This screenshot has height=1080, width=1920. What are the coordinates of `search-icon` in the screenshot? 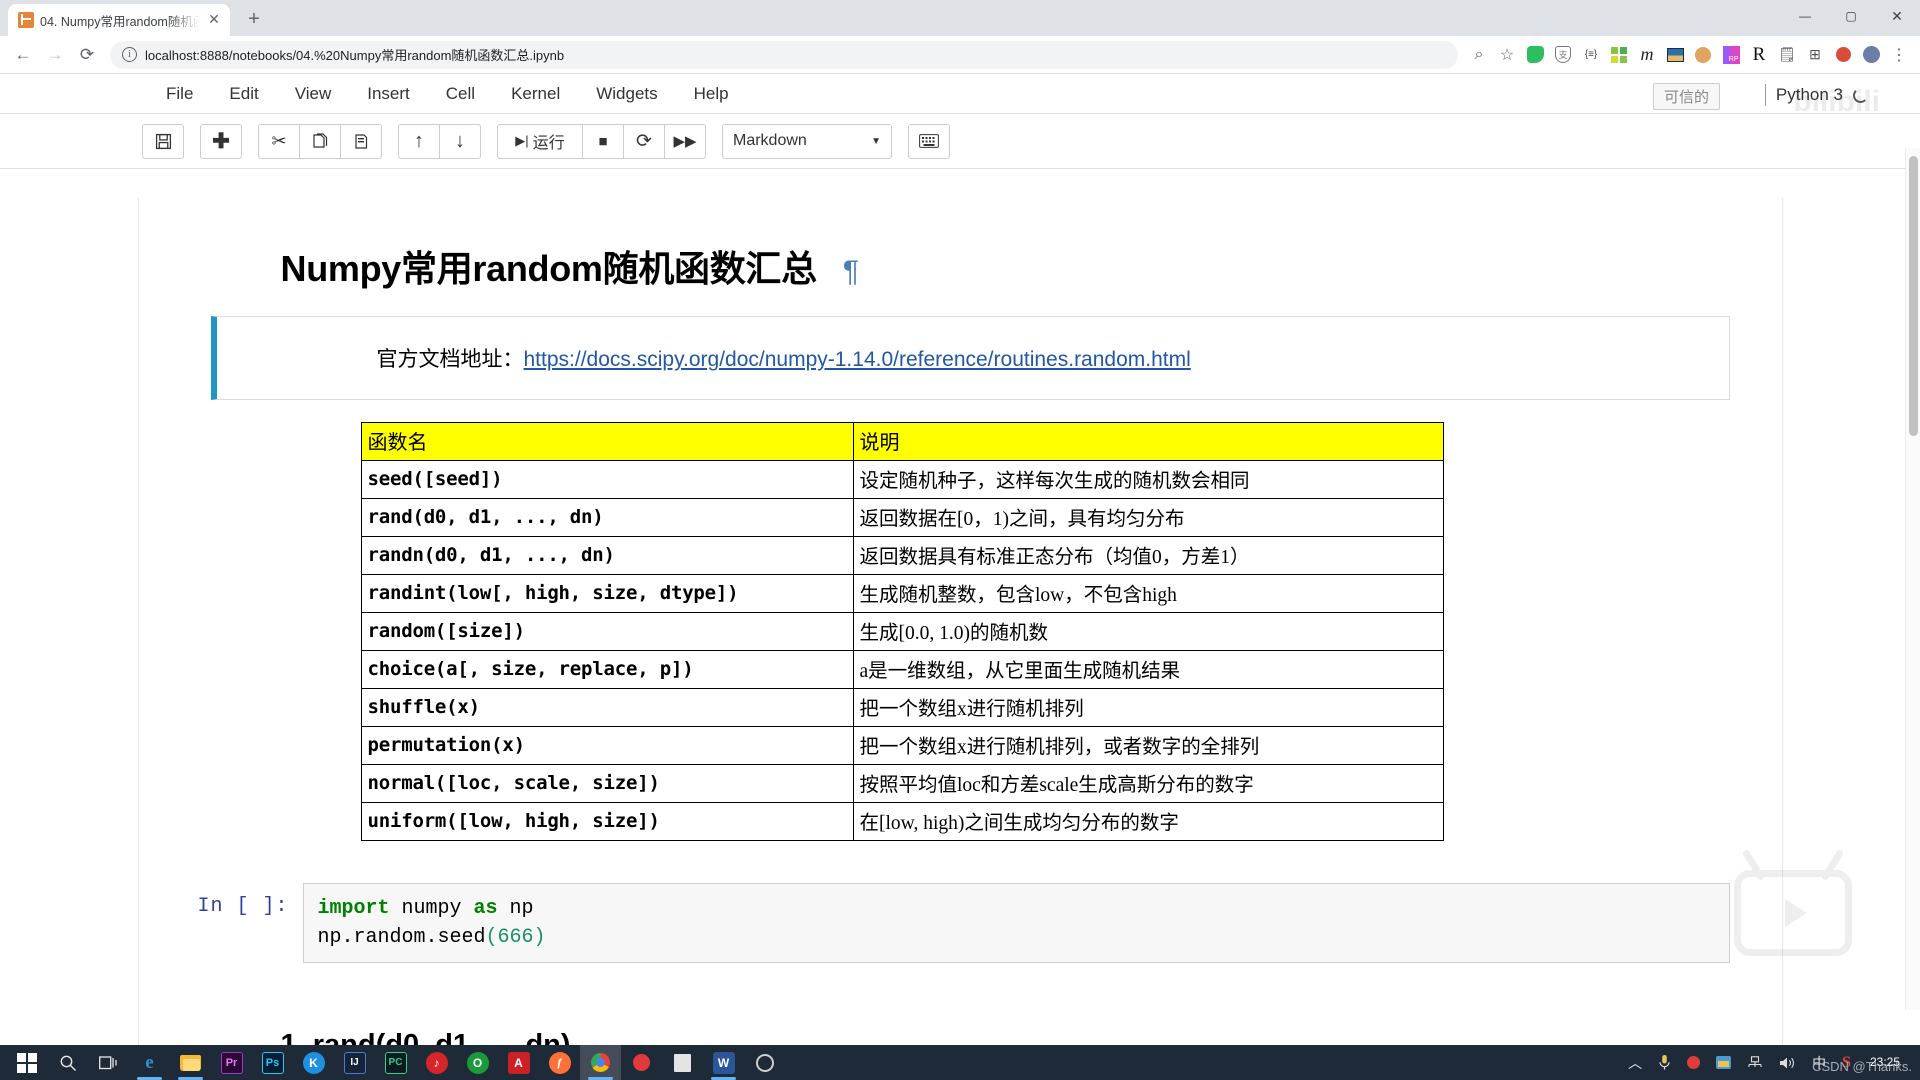 It's located at (67, 1062).